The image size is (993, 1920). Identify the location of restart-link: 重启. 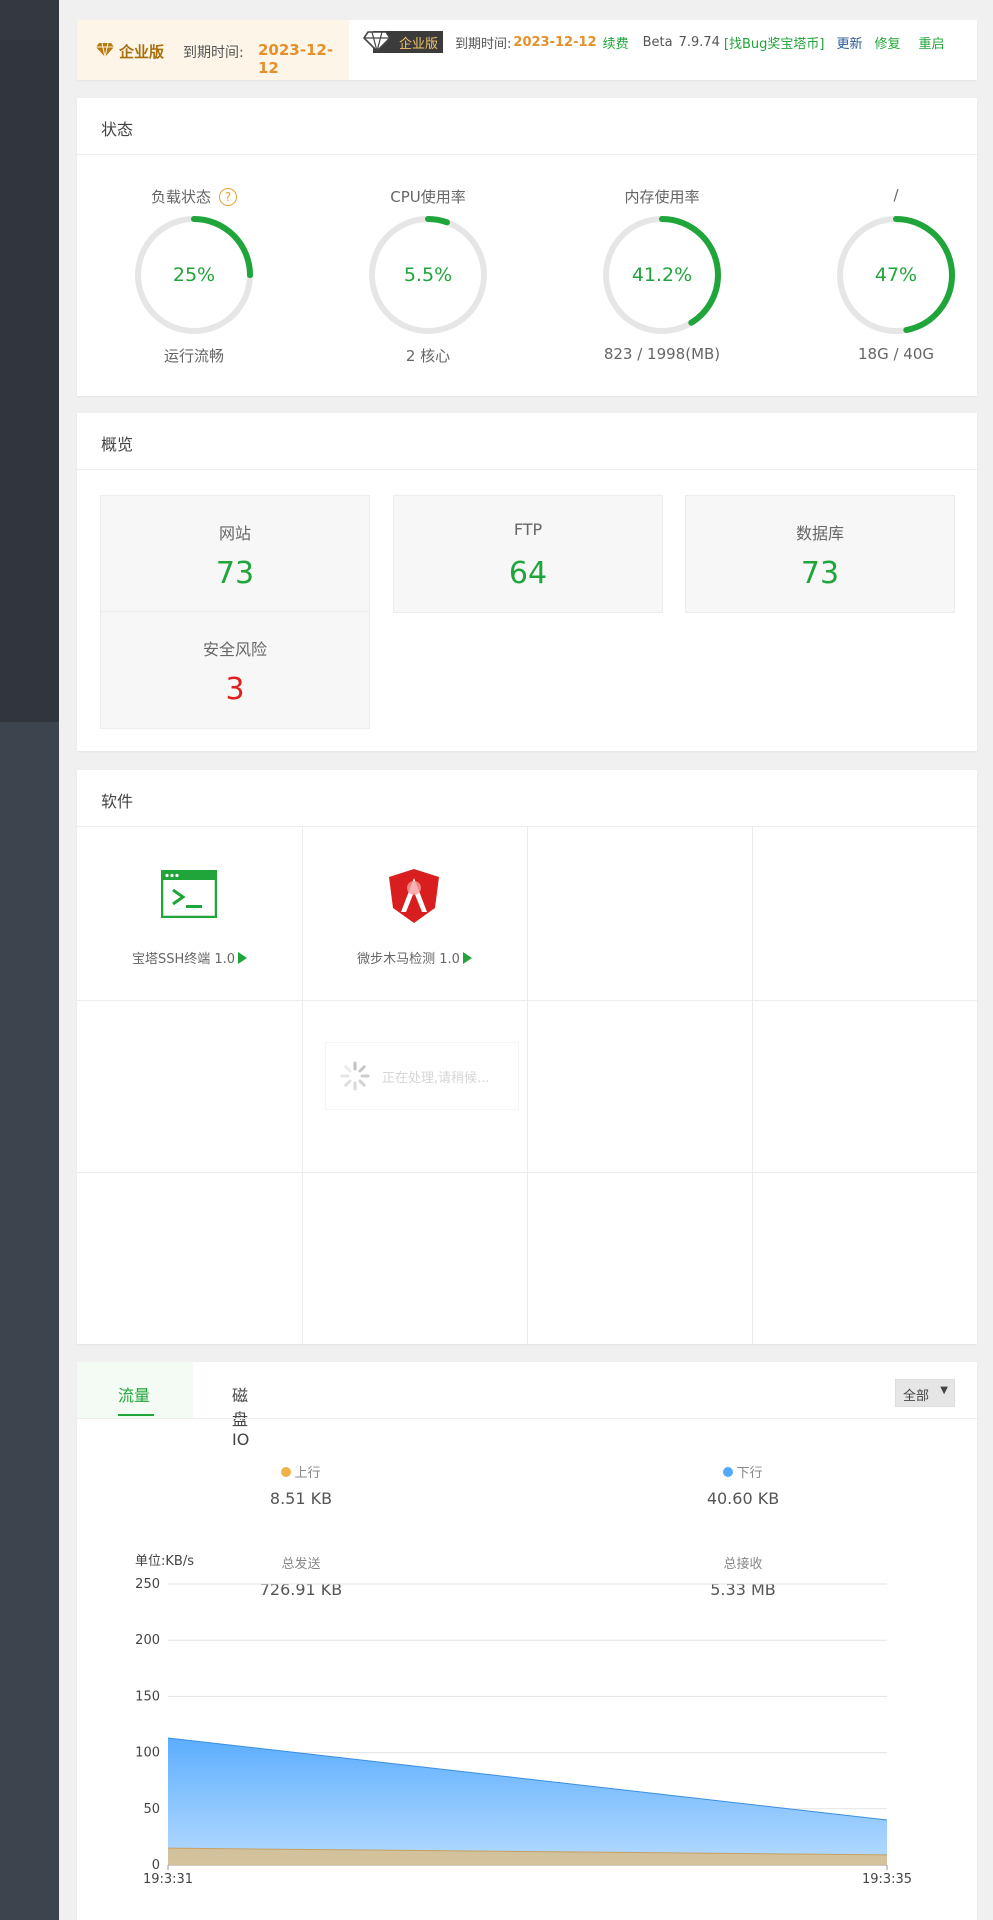
(932, 42).